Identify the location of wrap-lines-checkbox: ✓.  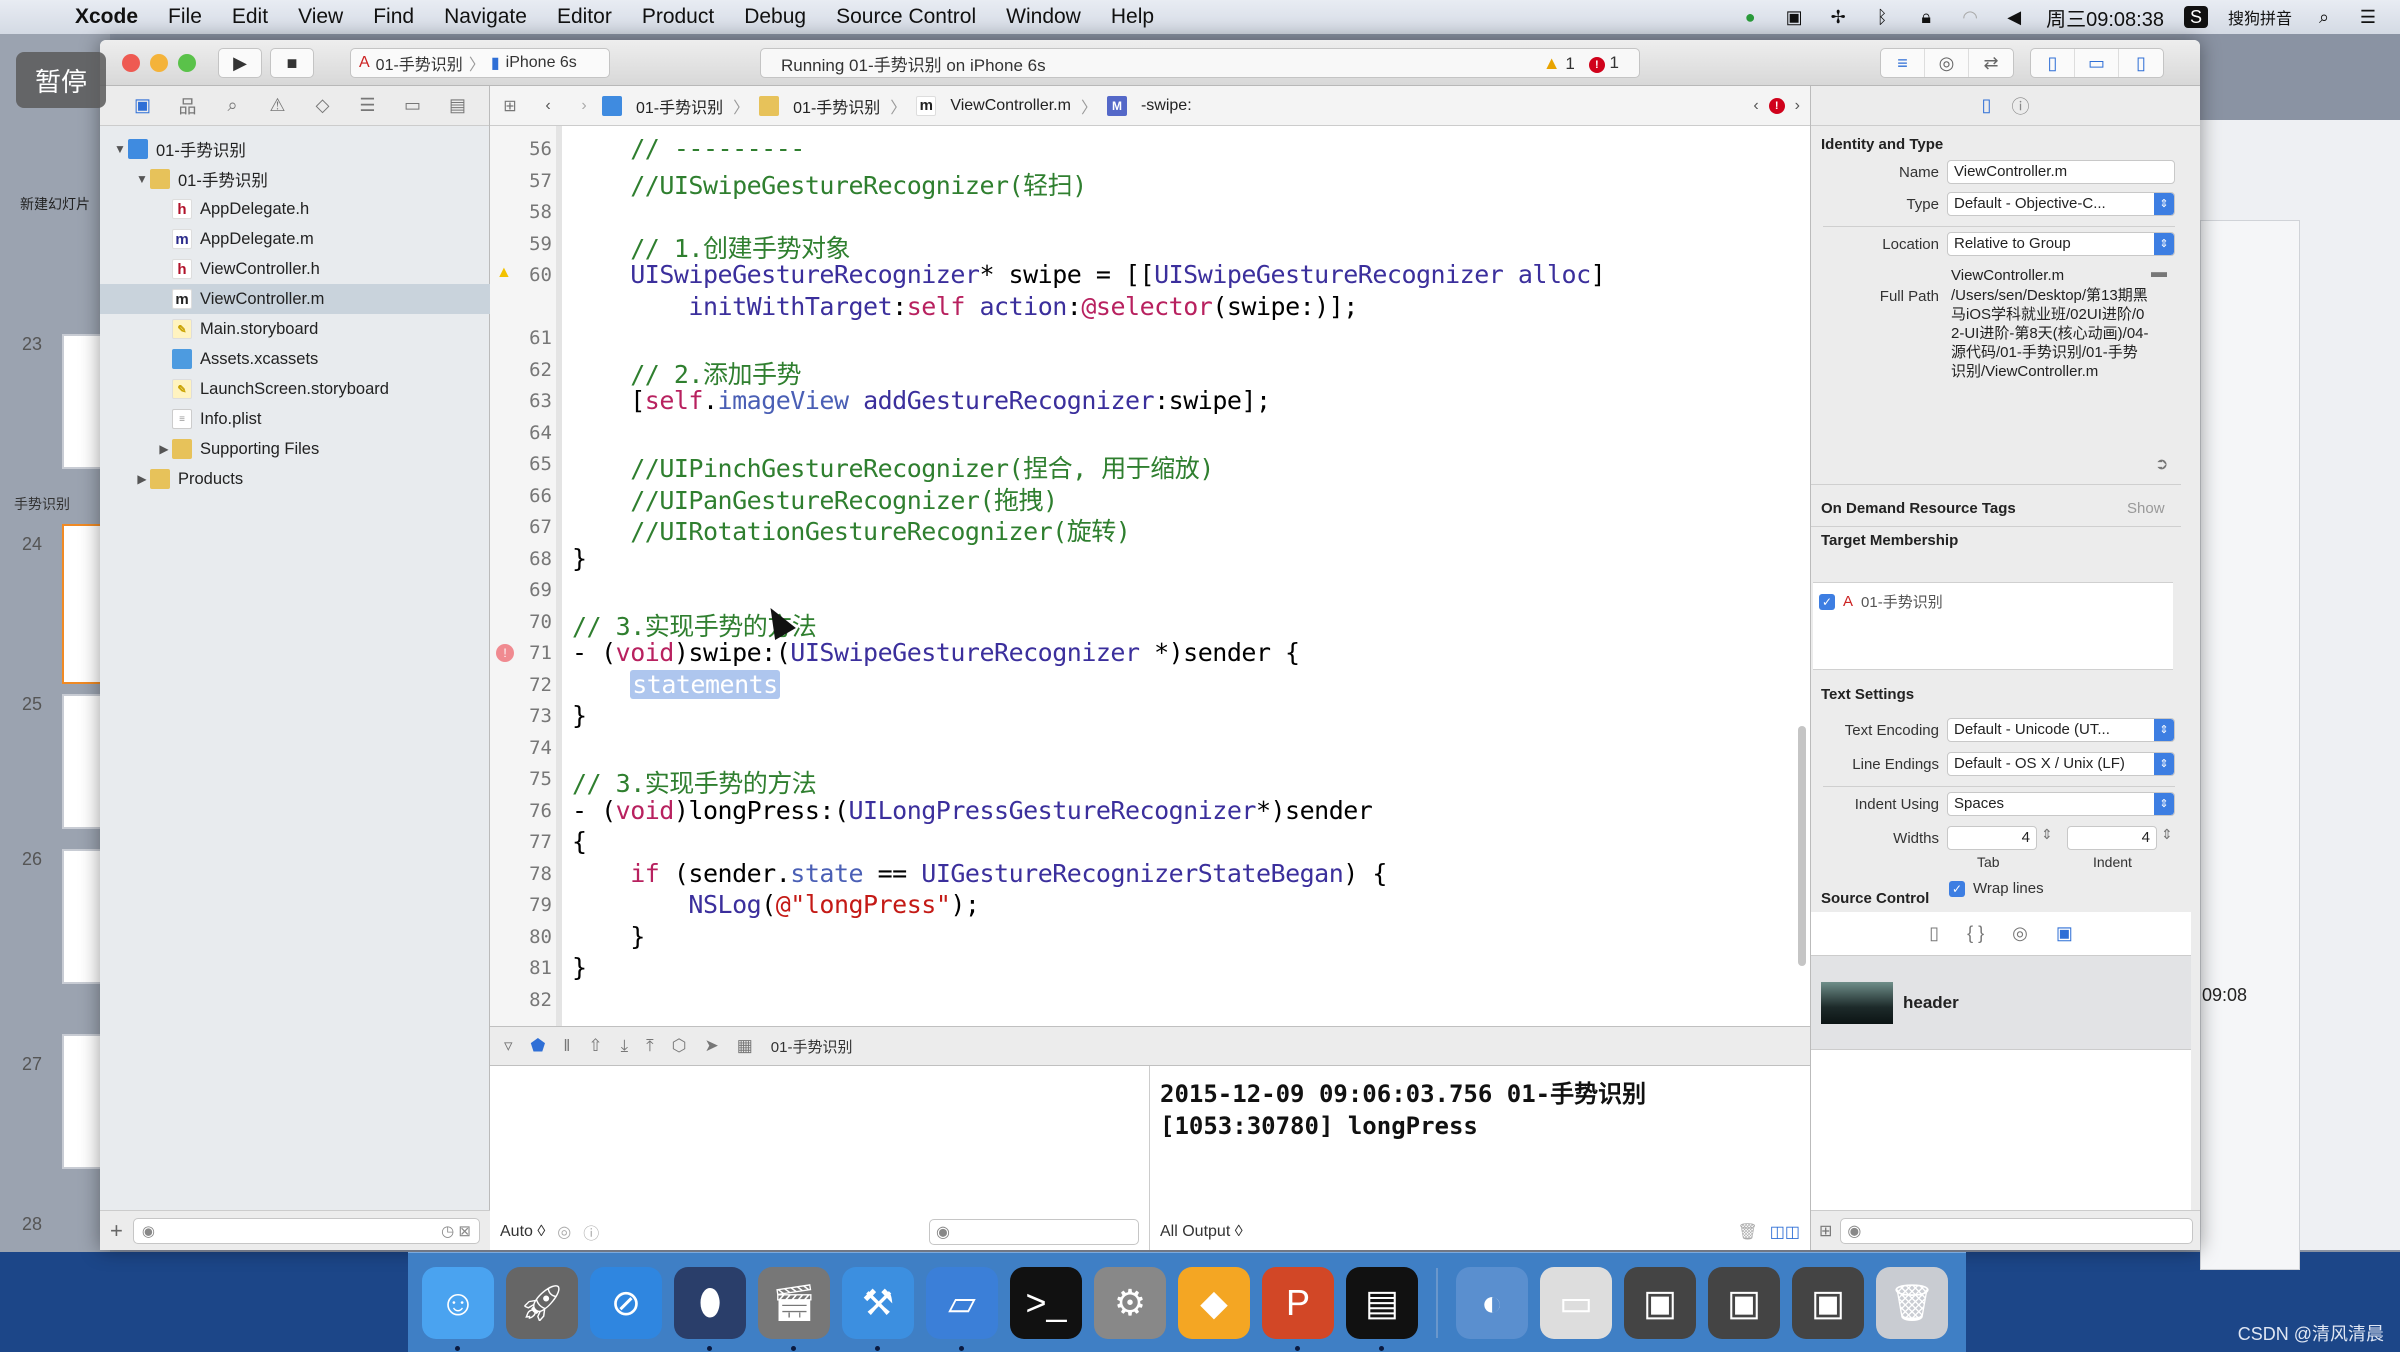
(1957, 888).